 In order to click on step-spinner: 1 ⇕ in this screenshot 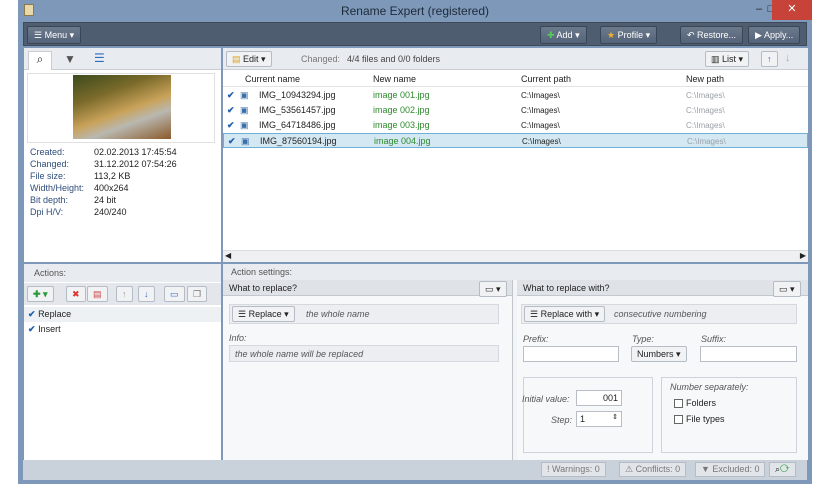, I will do `click(599, 419)`.